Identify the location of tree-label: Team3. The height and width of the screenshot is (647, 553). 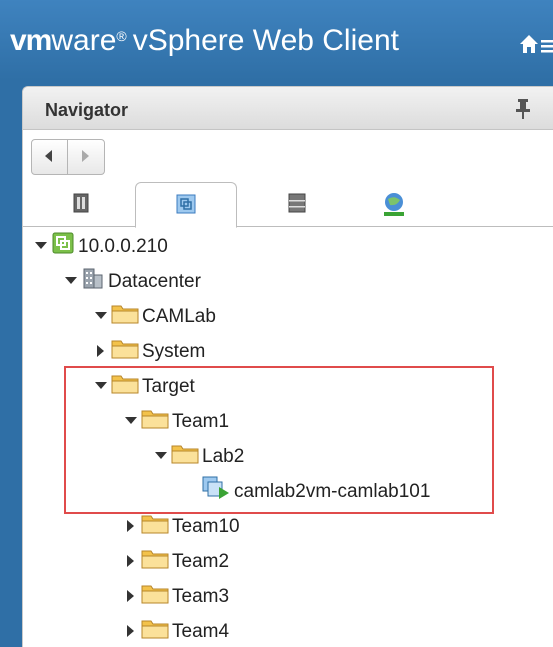
(201, 596).